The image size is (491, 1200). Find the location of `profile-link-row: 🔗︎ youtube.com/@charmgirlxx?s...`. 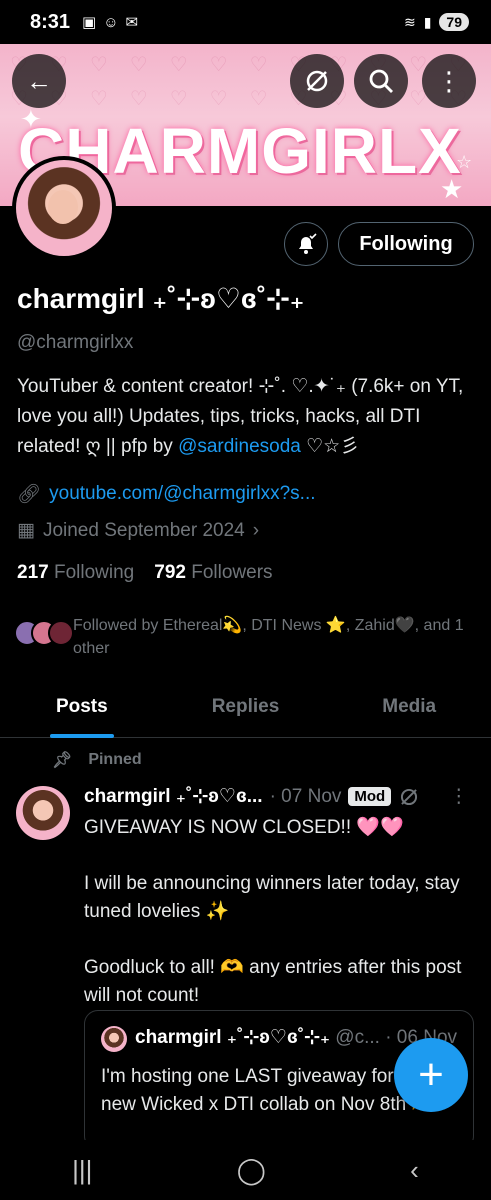

profile-link-row: 🔗︎ youtube.com/@charmgirlxx?s... is located at coordinates (166, 494).